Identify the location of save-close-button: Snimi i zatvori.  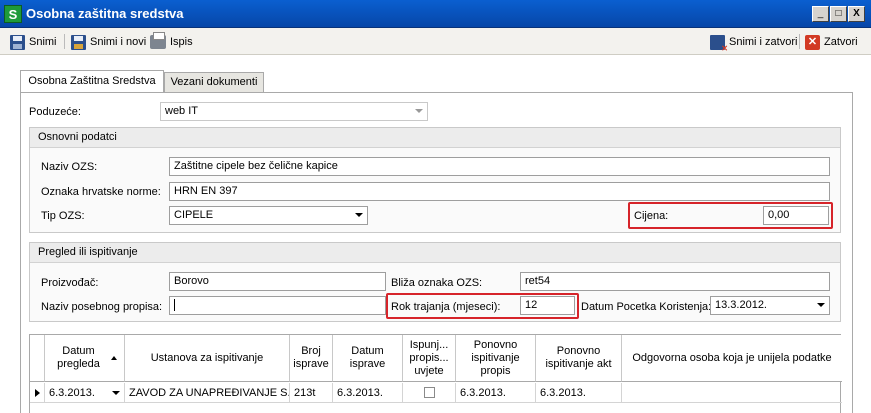
(754, 43).